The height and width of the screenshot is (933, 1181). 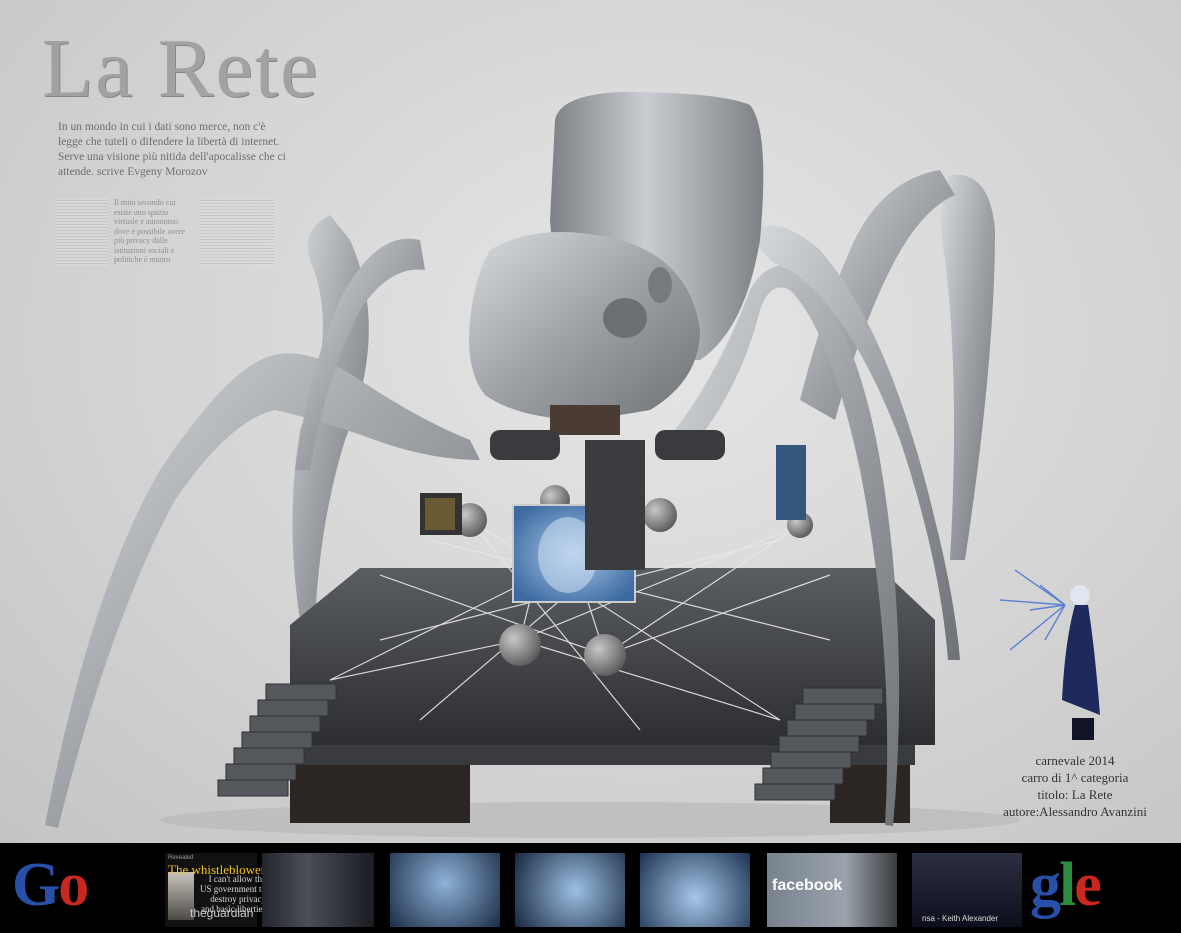 I want to click on caption-line: carnevale 2014, so click(x=1075, y=760).